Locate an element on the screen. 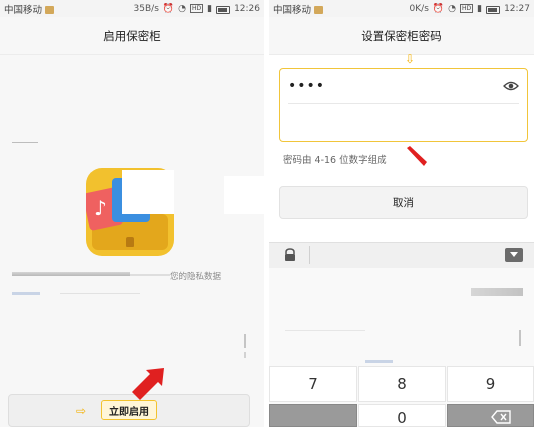  description-line is located at coordinates (71, 274).